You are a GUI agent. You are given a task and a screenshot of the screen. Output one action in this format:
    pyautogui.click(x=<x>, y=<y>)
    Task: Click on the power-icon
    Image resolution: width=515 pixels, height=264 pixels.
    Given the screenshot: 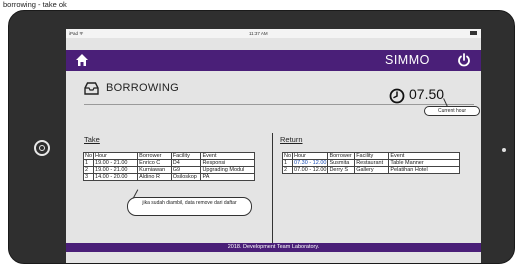 What is the action you would take?
    pyautogui.click(x=464, y=60)
    